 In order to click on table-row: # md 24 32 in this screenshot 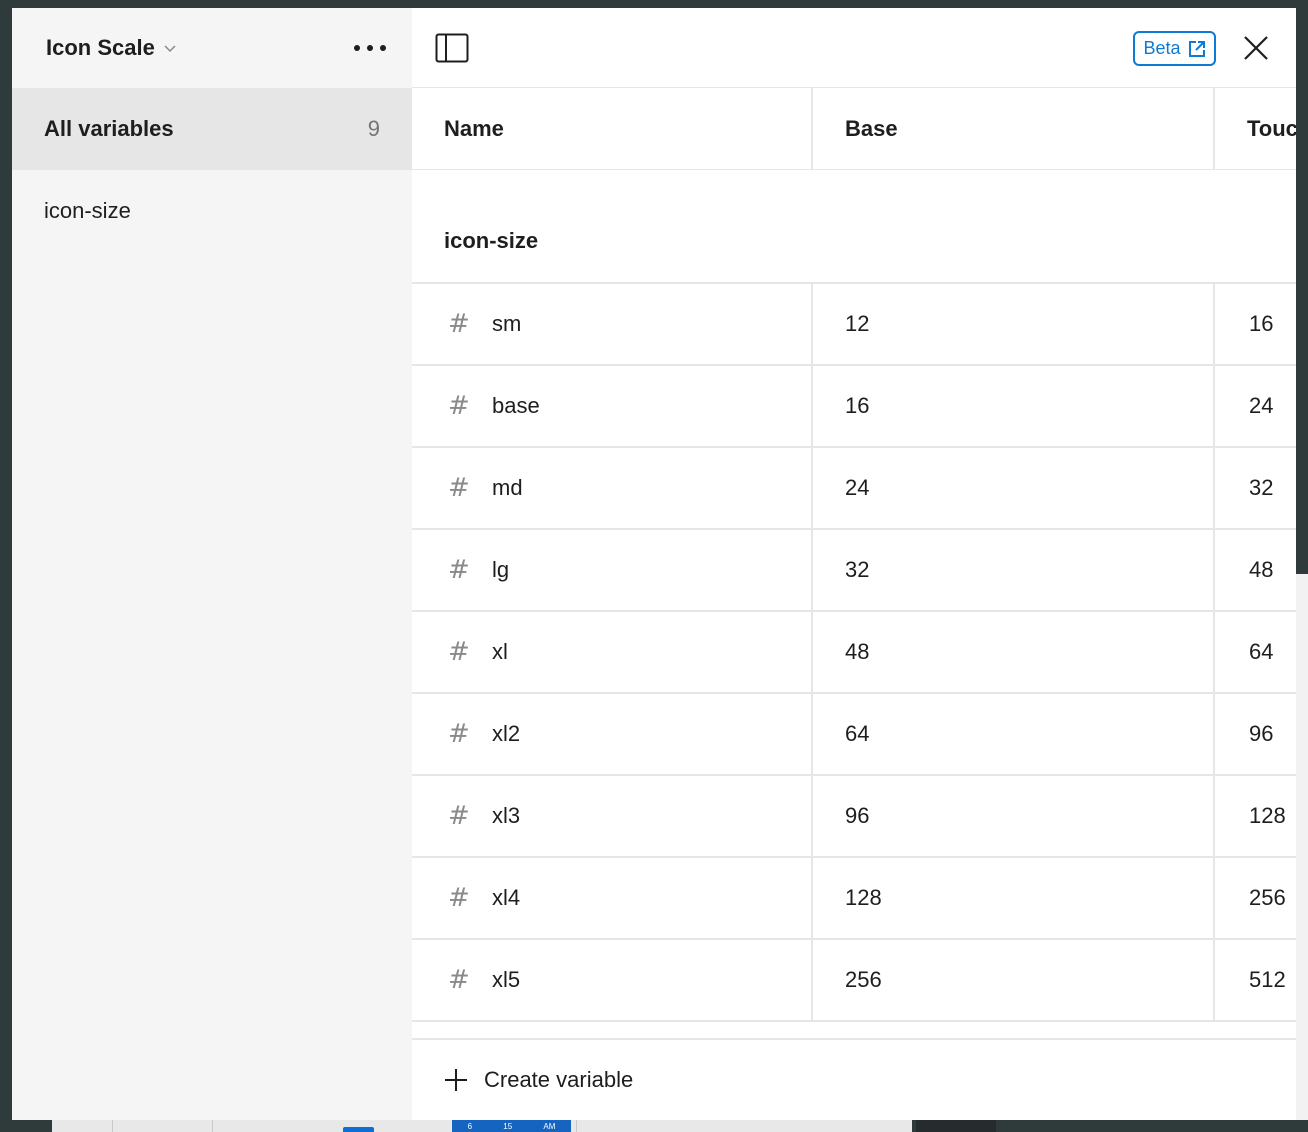, I will do `click(854, 489)`.